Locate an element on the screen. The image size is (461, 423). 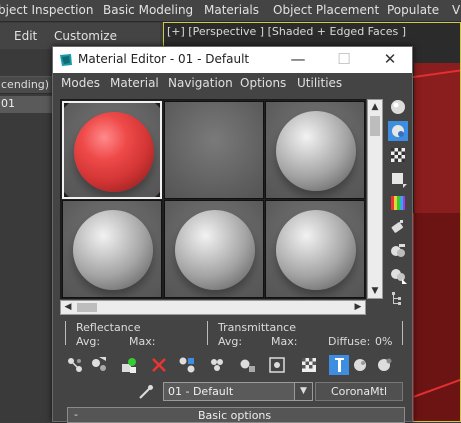
app-menu-more: V is located at coordinates (456, 10).